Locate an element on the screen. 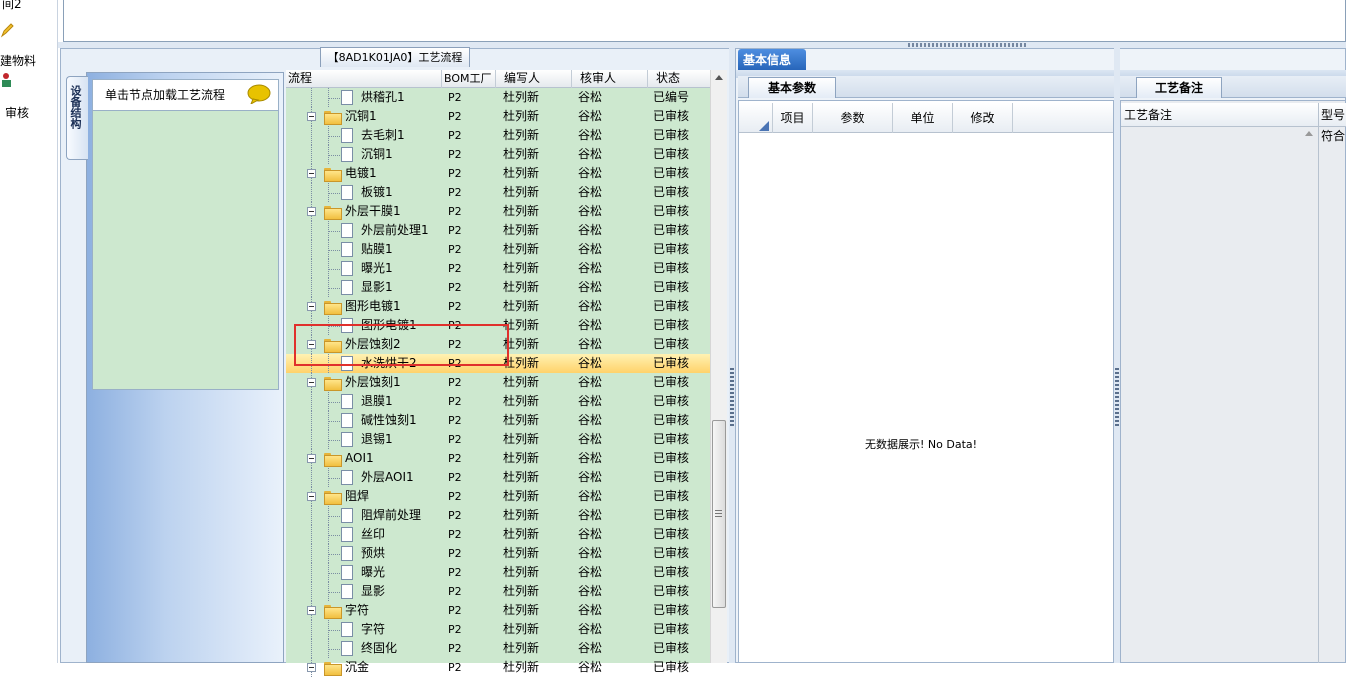  table-row: 阻焊前处理 P2 杜列新 谷松 已审核 is located at coordinates (498, 515).